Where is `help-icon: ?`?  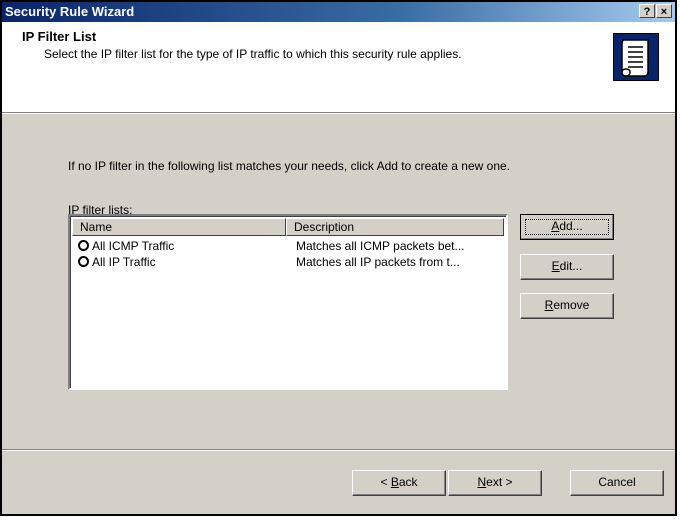 help-icon: ? is located at coordinates (647, 12).